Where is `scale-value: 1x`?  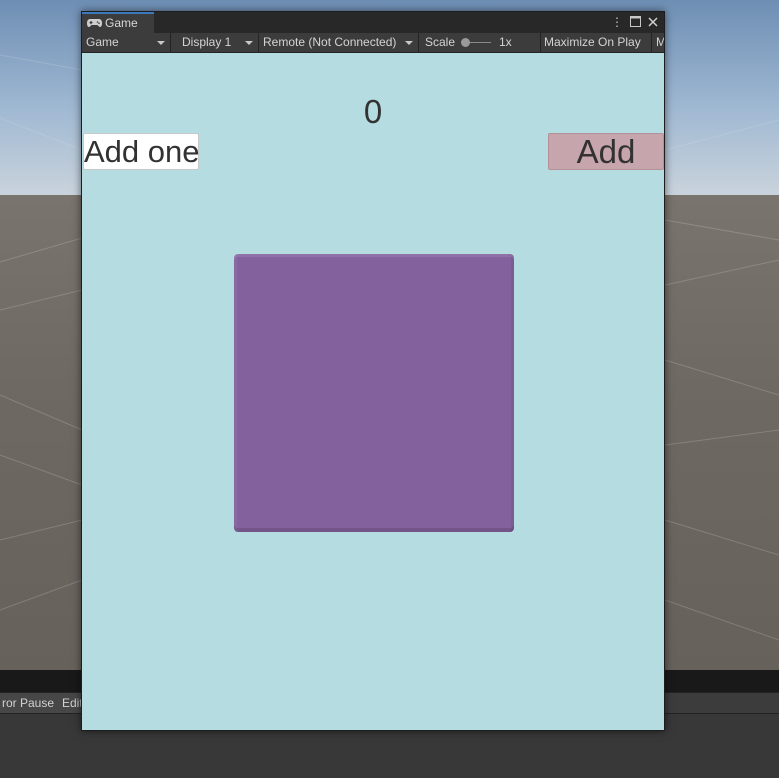
scale-value: 1x is located at coordinates (505, 42).